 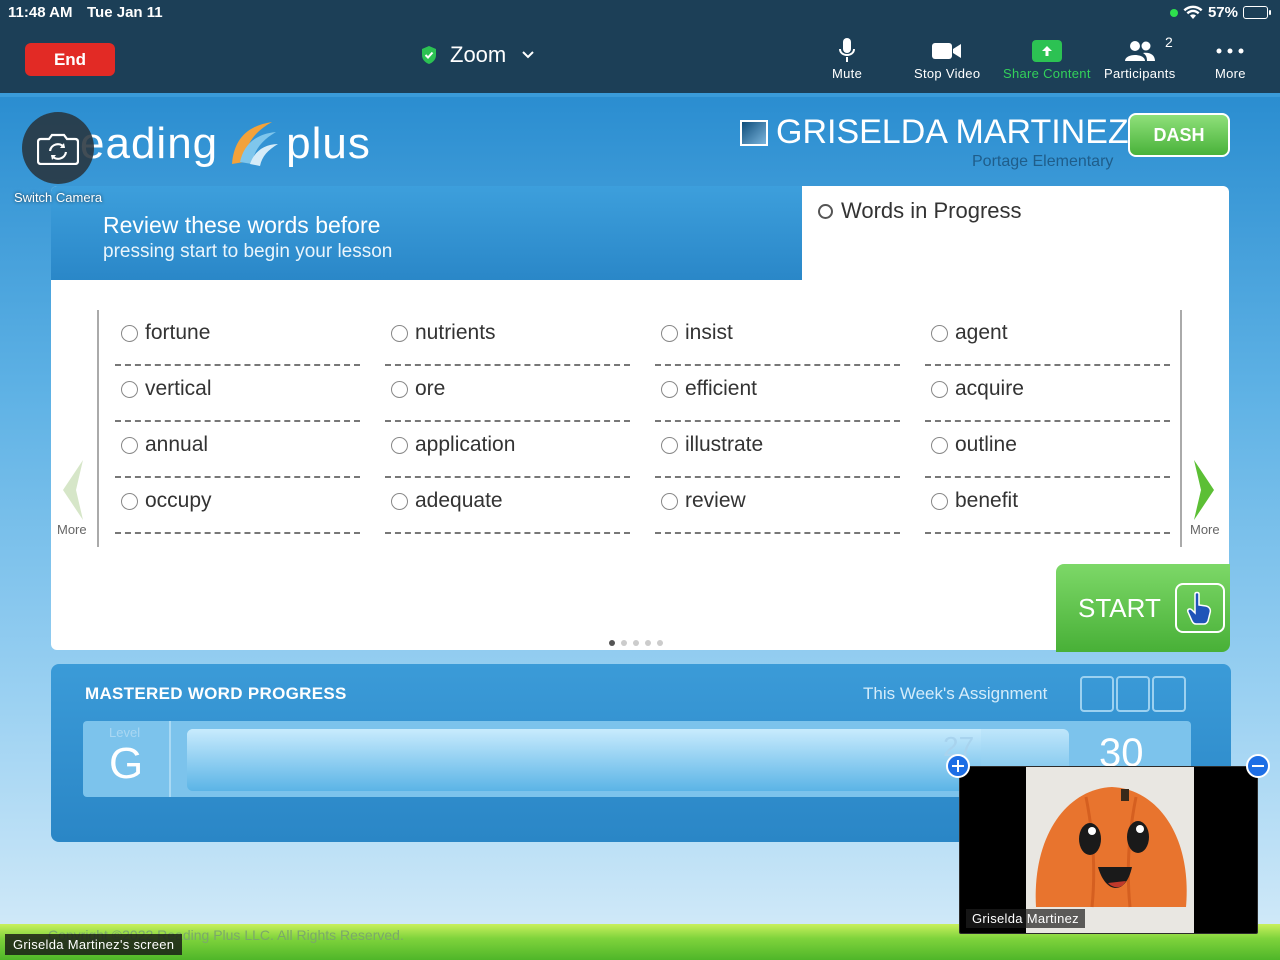 I want to click on camera-rotate-icon, so click(x=58, y=149).